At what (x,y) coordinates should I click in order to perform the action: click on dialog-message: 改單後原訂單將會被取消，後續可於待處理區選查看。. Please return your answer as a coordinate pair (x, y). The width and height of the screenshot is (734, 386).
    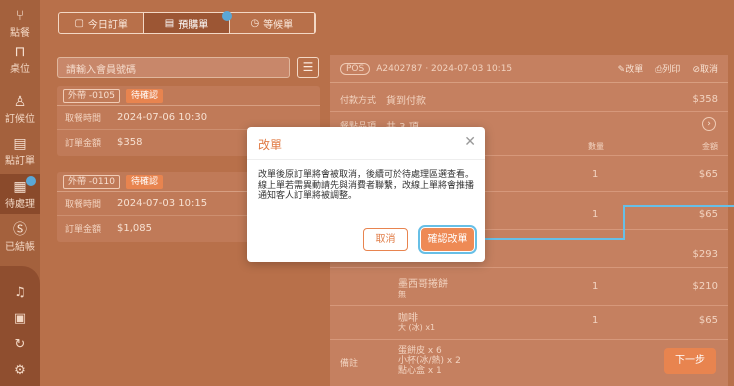
    Looking at the image, I should click on (366, 175).